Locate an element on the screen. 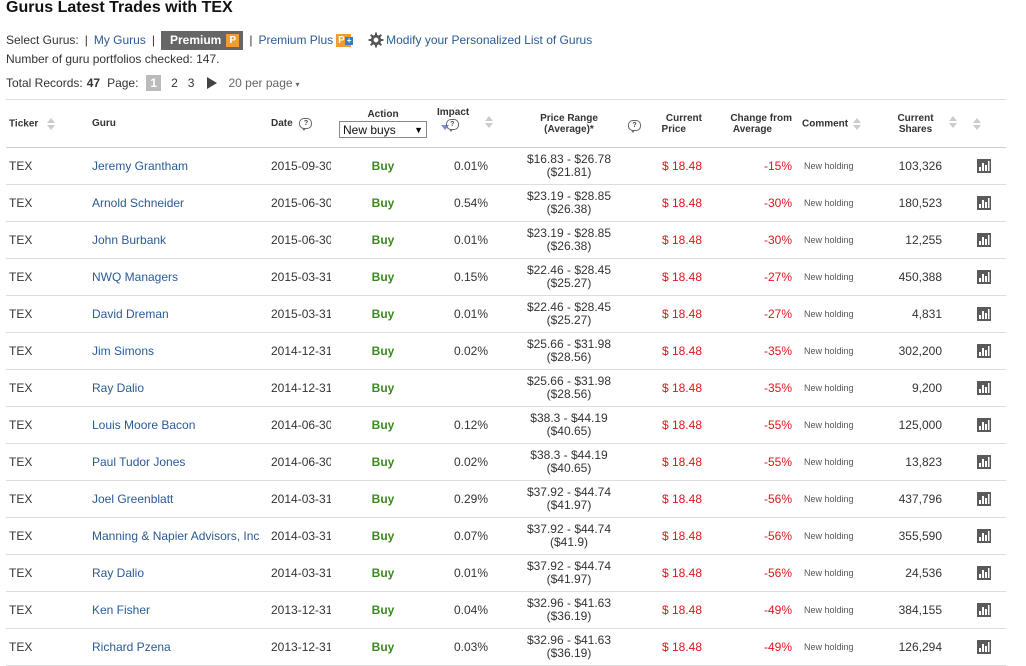  guru-link: John Burbank is located at coordinates (129, 240).